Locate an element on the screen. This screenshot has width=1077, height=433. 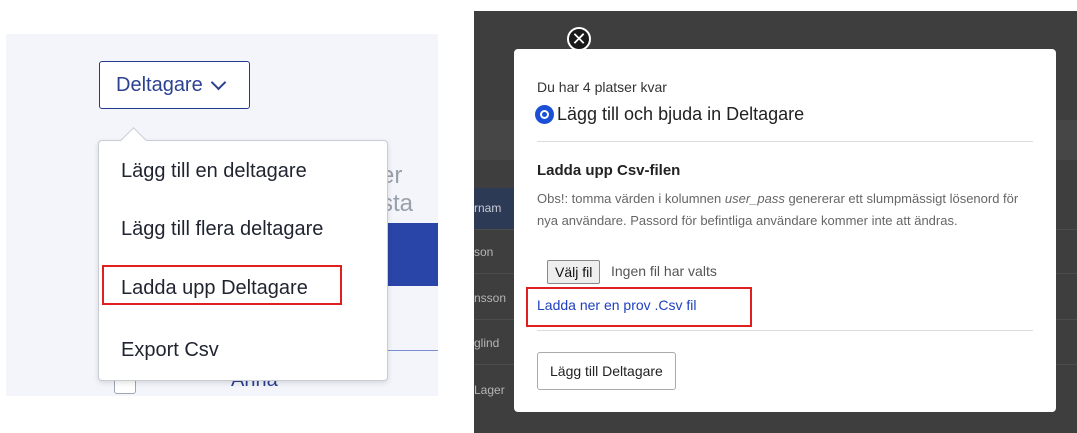
chevron-down-icon is located at coordinates (218, 82).